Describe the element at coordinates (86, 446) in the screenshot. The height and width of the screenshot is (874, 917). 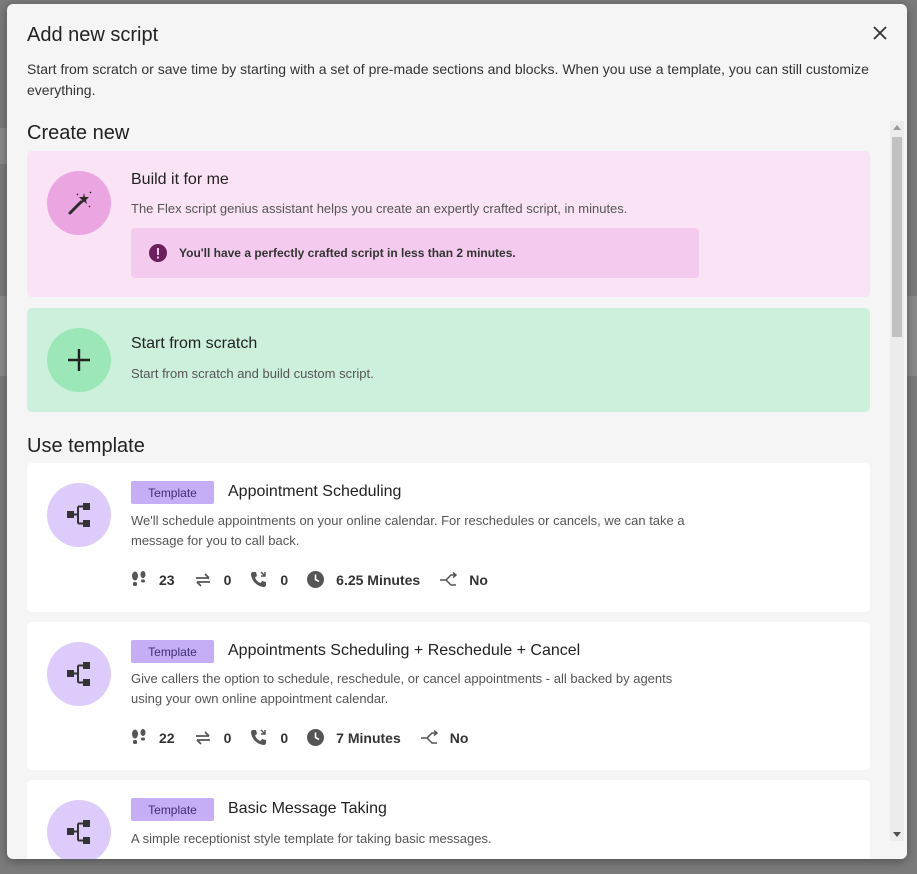
I see `use-template-heading: Use template` at that location.